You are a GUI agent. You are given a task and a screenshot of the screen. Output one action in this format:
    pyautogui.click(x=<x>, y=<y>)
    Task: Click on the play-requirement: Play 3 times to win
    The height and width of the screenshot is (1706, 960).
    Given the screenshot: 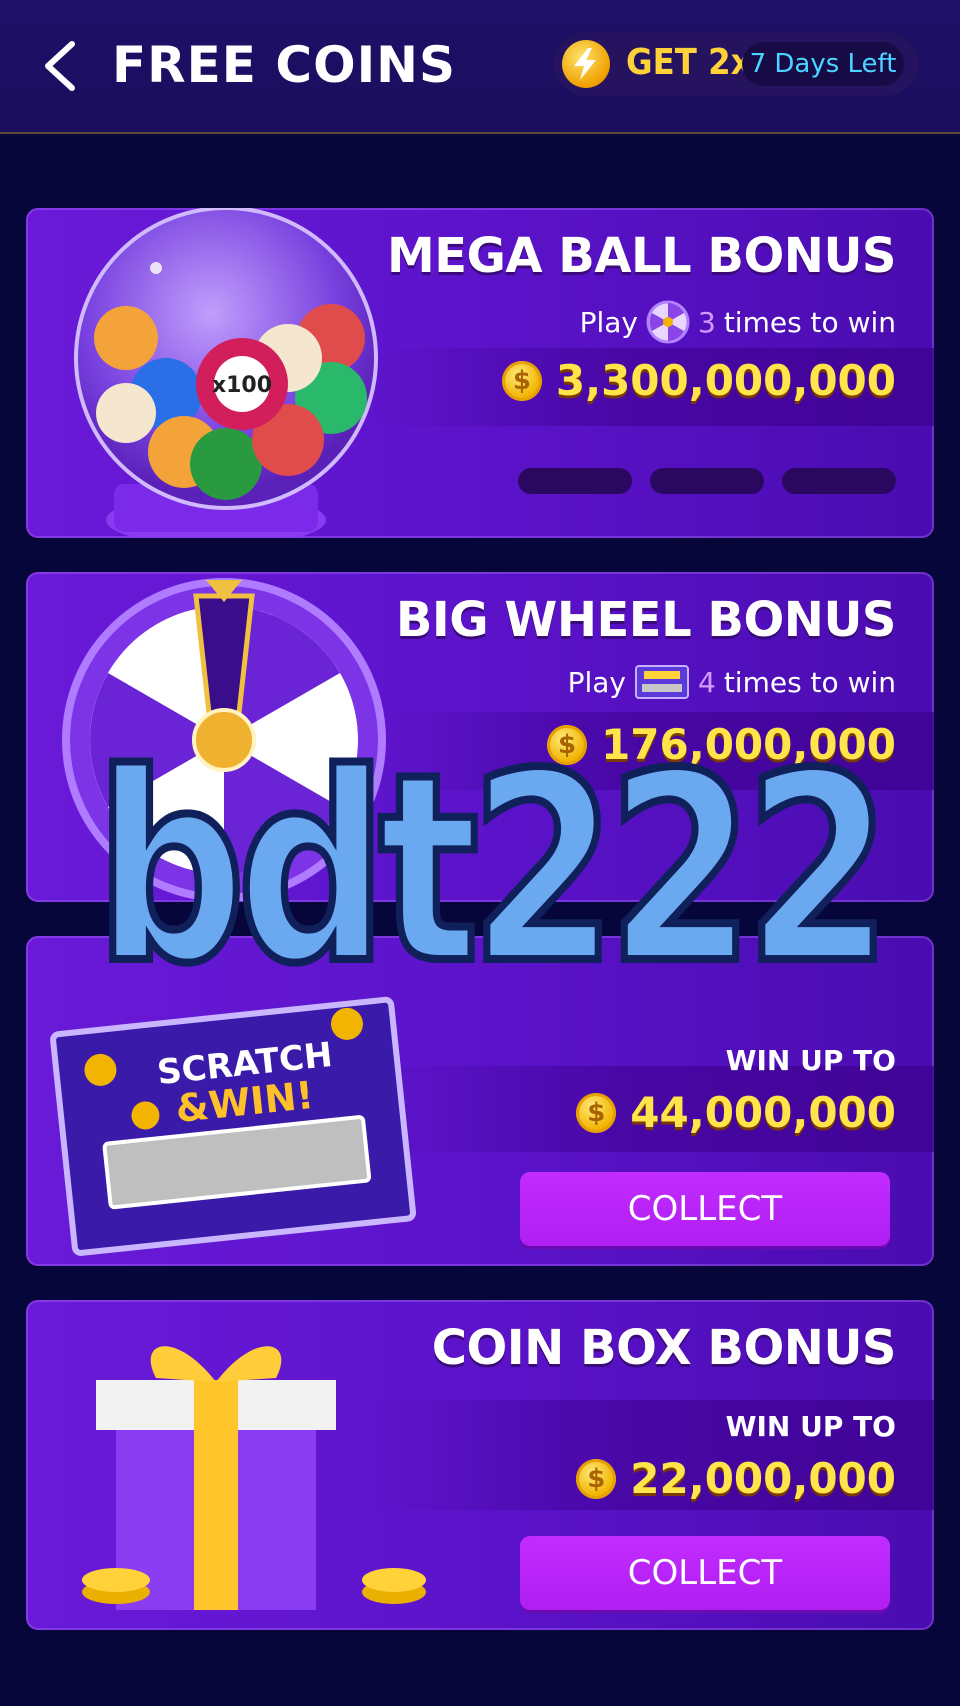 What is the action you would take?
    pyautogui.click(x=738, y=322)
    